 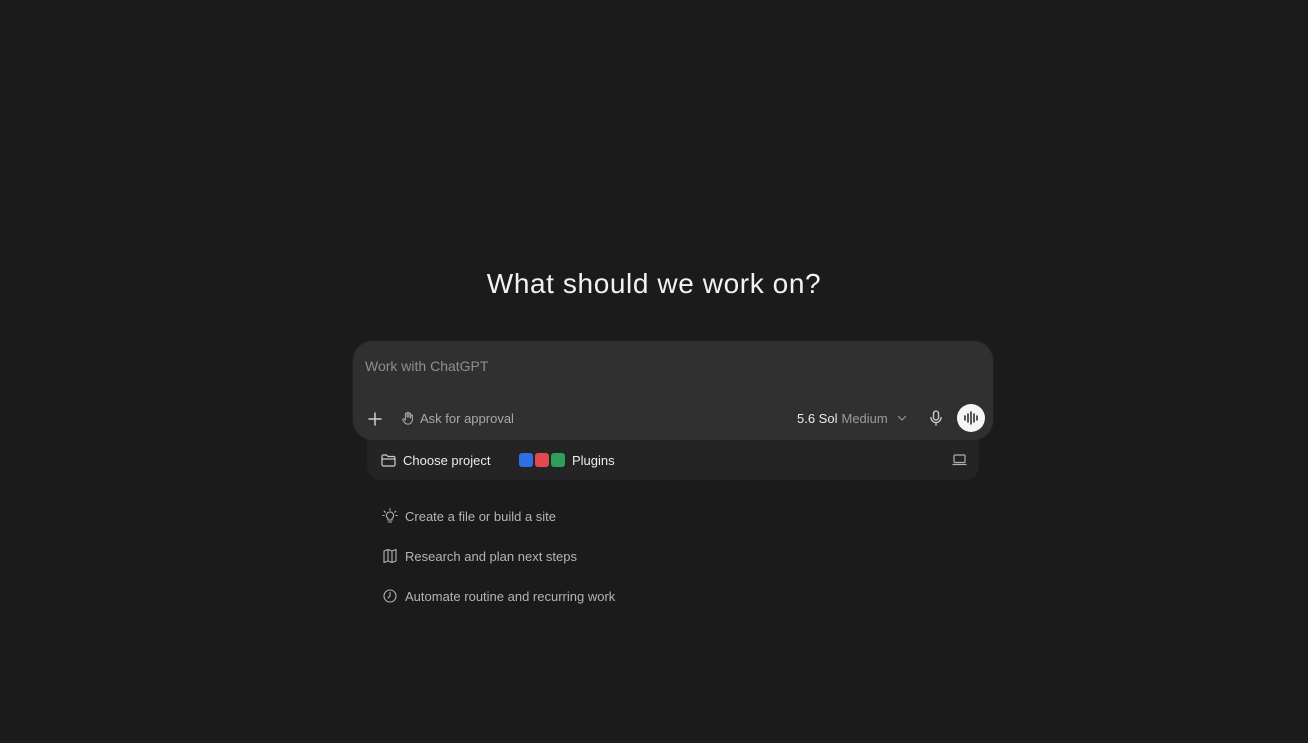 I want to click on suggestion-automate: Automate routine and recurring work, so click(x=498, y=596).